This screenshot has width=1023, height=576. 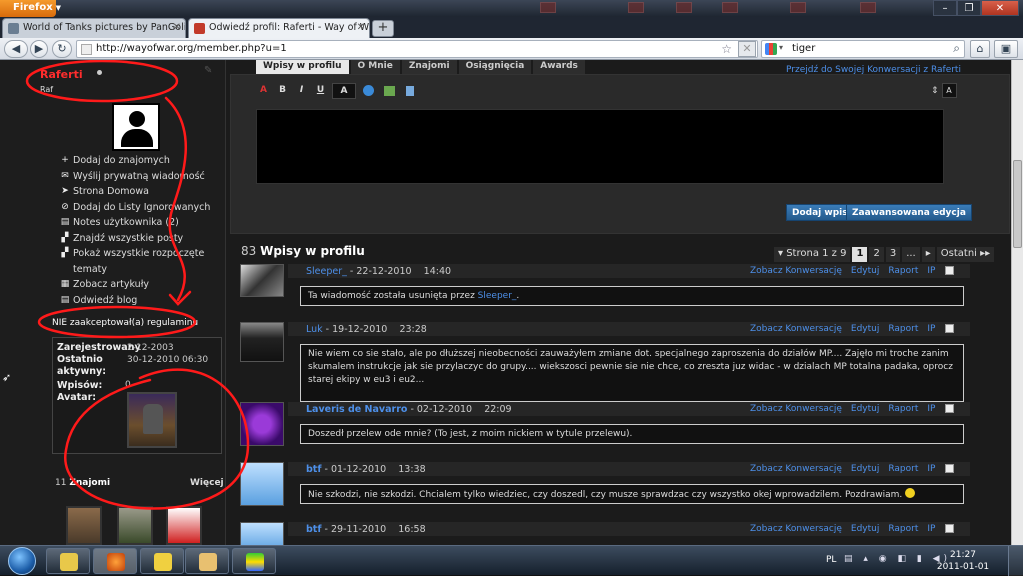 What do you see at coordinates (747, 49) in the screenshot?
I see `stop-button: ✕` at bounding box center [747, 49].